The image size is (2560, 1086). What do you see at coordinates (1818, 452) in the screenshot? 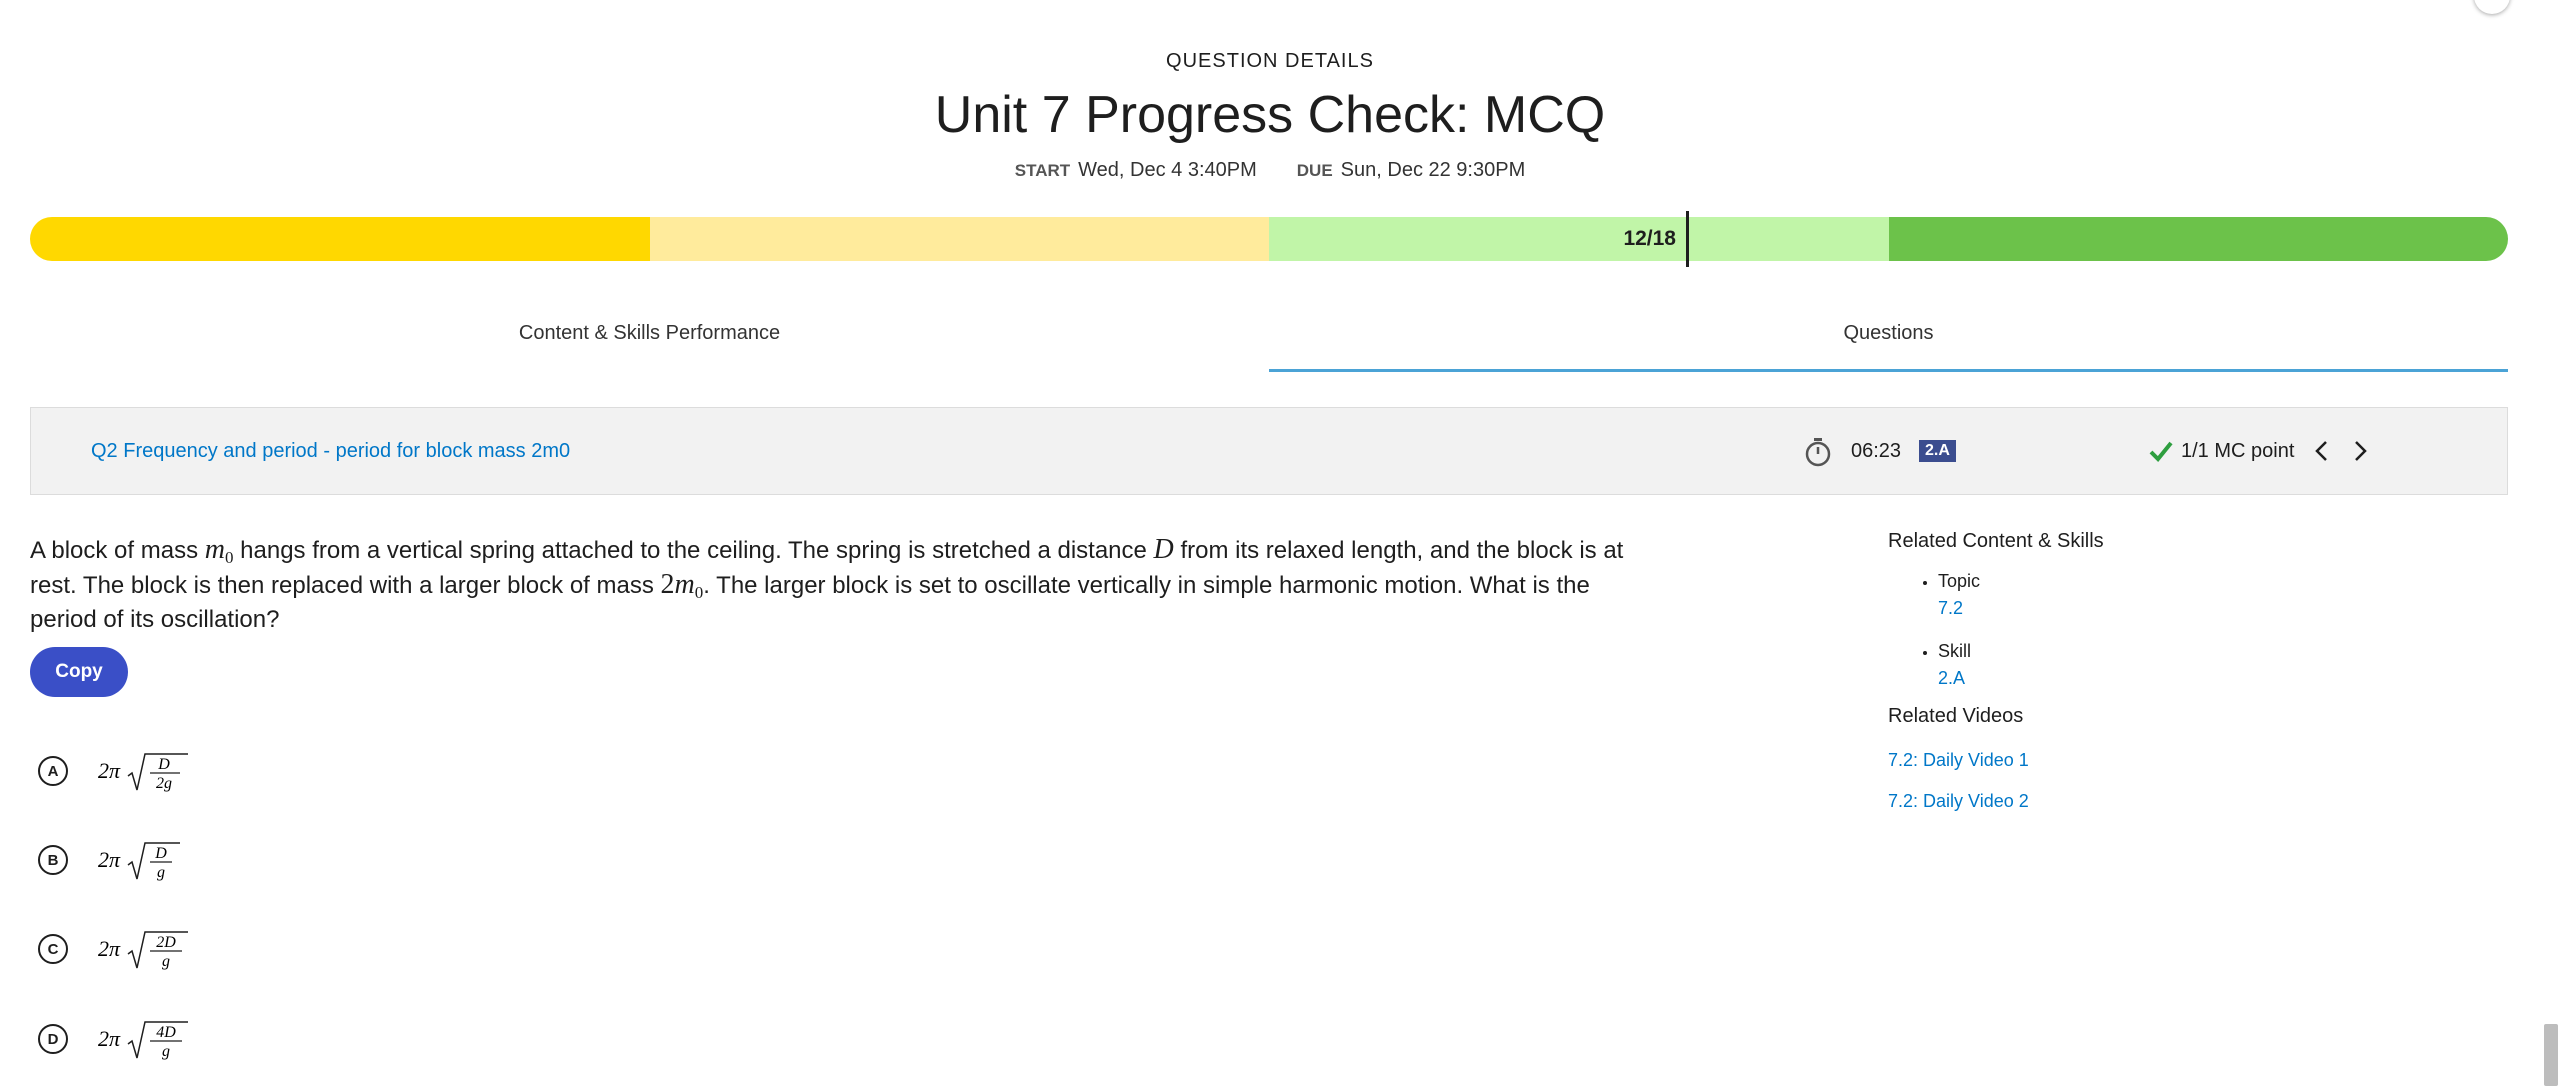
I see `stopwatch-icon` at bounding box center [1818, 452].